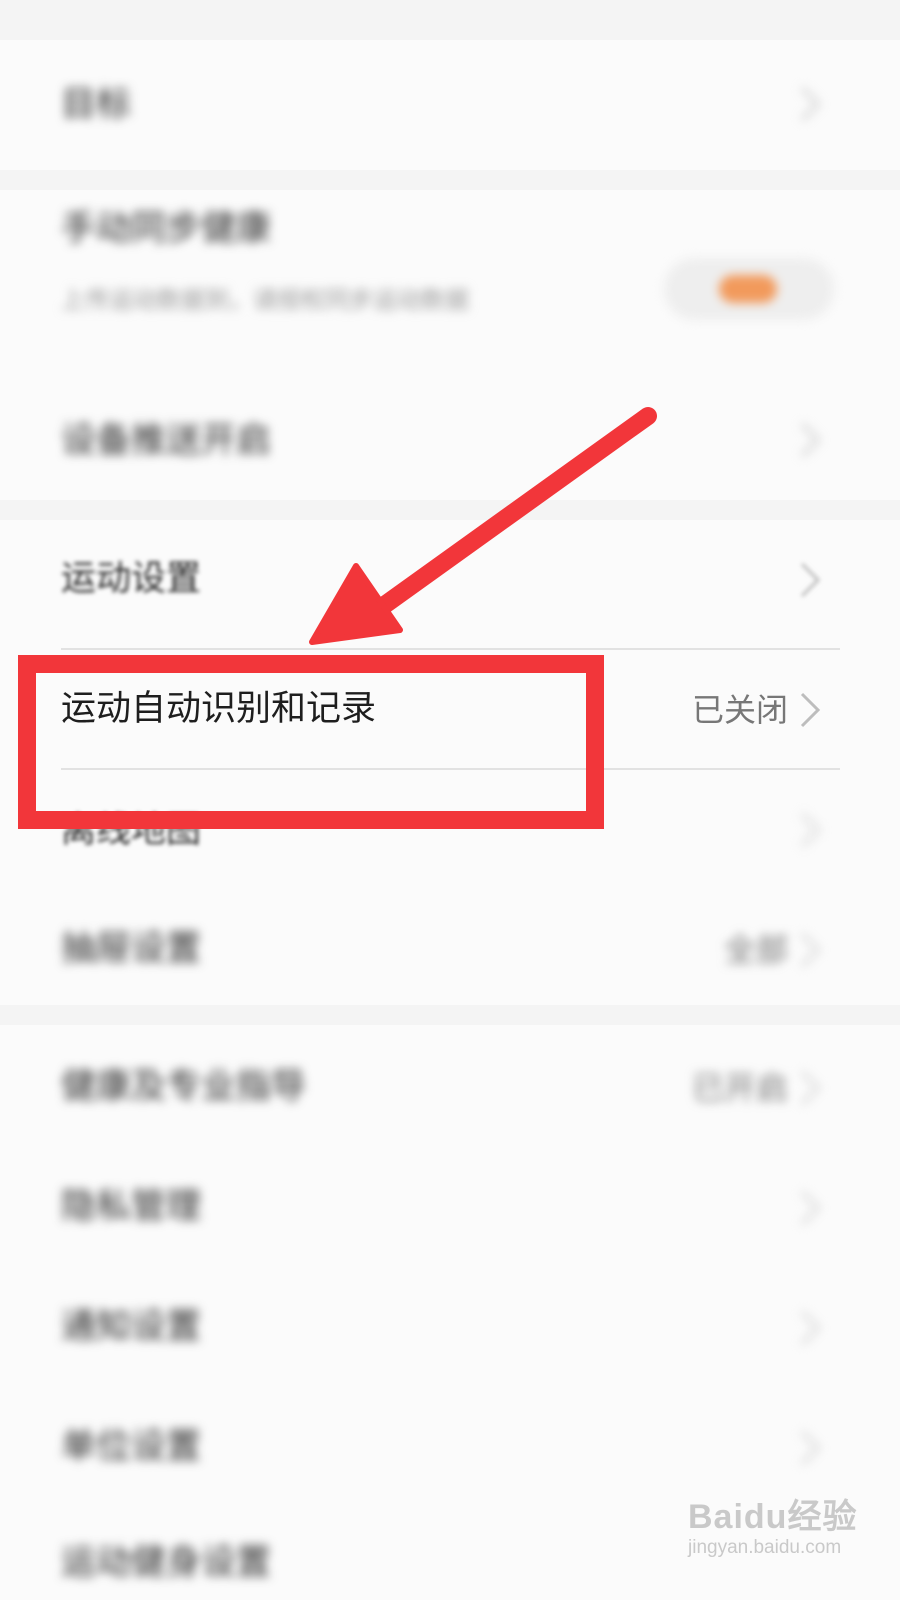 The width and height of the screenshot is (900, 1600). What do you see at coordinates (739, 1088) in the screenshot?
I see `settings-item-value: 已开启` at bounding box center [739, 1088].